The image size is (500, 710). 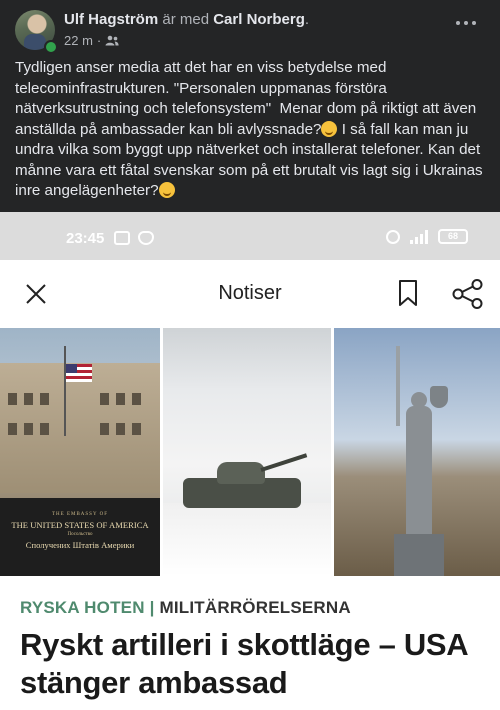 I want to click on app-bar: Notiser, so click(x=250, y=294).